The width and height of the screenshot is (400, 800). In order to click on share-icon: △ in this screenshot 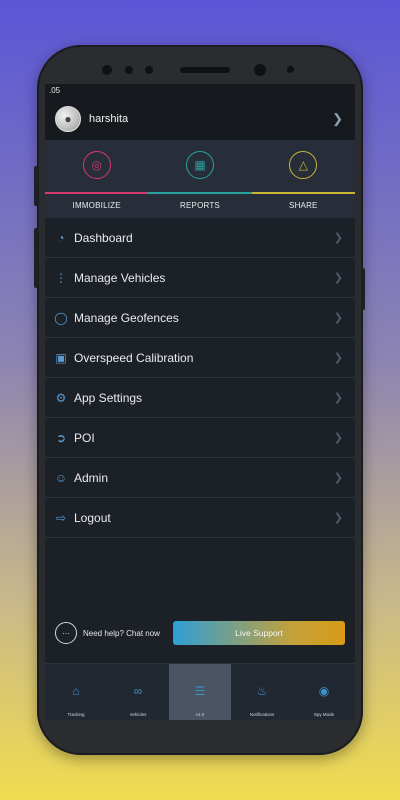, I will do `click(303, 165)`.